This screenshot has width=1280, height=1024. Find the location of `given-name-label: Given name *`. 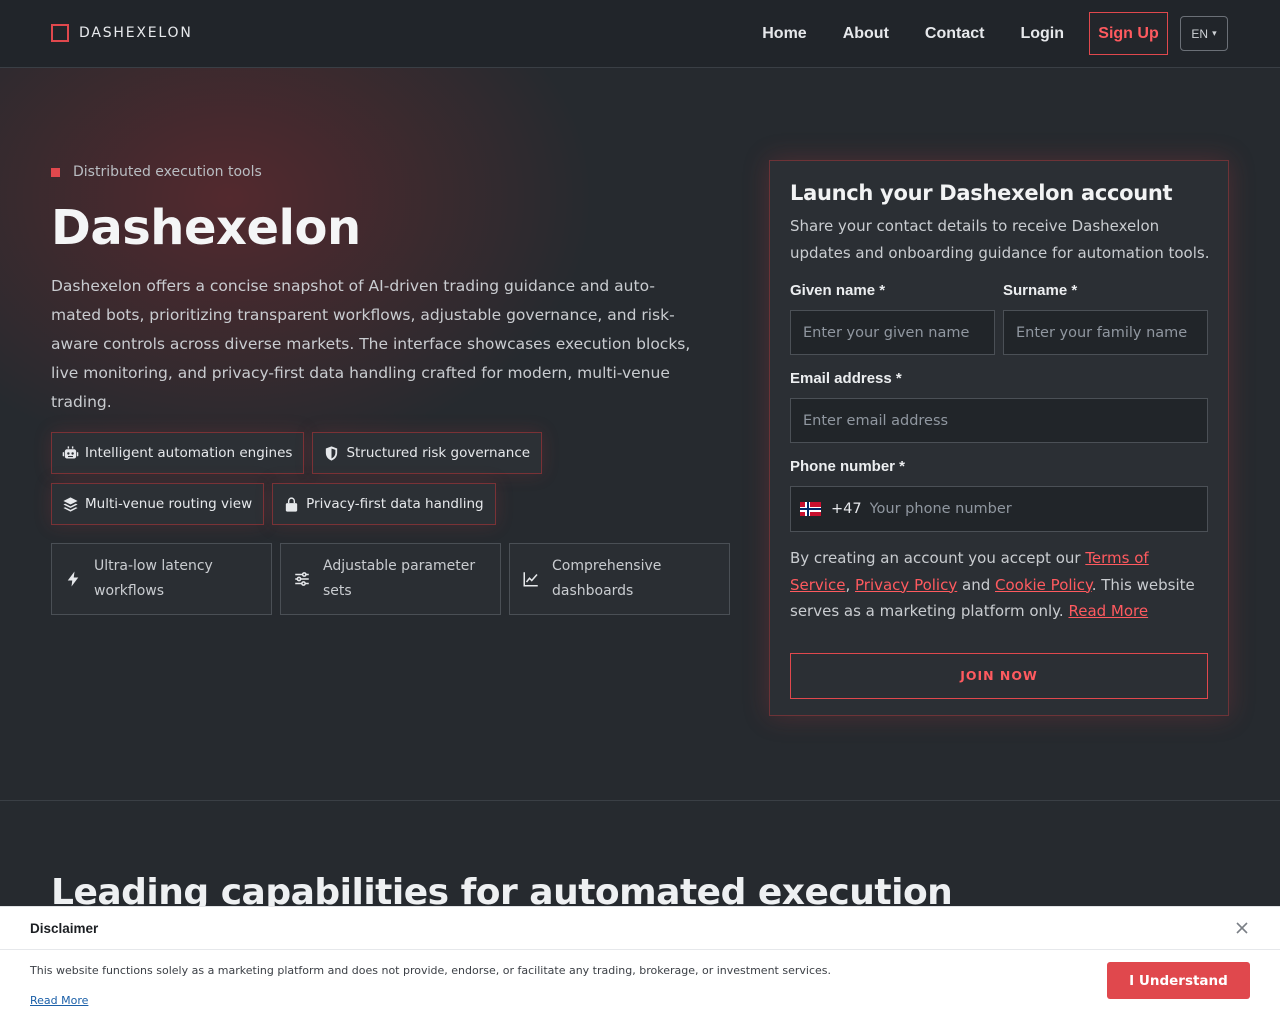

given-name-label: Given name * is located at coordinates (838, 290).